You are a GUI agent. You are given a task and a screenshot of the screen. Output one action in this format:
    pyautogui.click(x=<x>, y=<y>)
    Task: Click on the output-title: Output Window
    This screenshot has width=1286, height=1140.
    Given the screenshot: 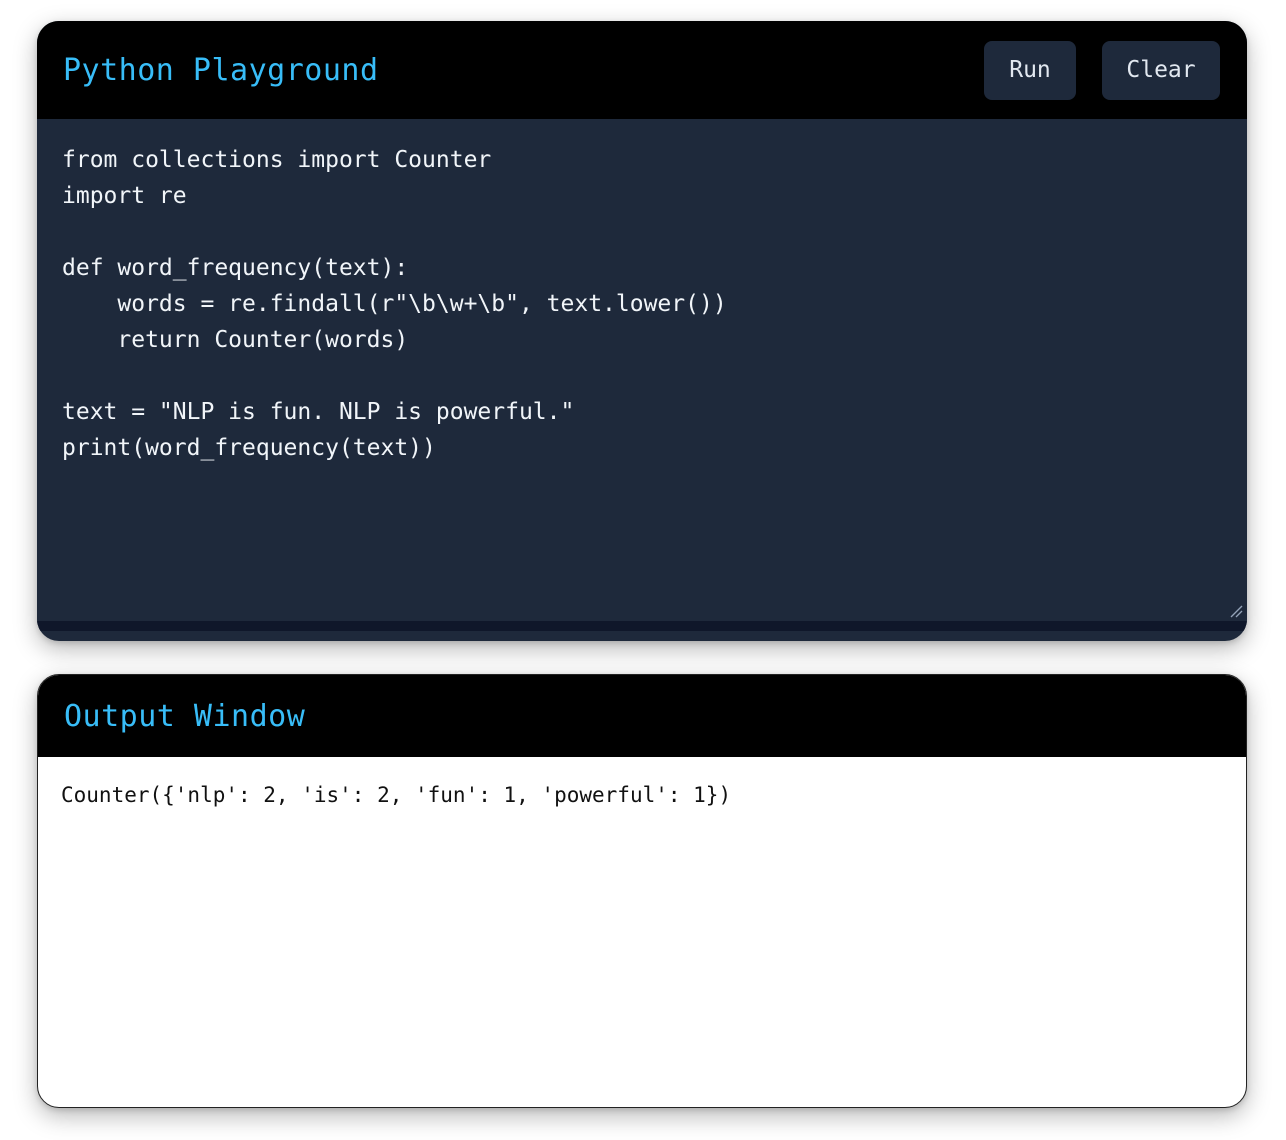 What is the action you would take?
    pyautogui.click(x=185, y=716)
    